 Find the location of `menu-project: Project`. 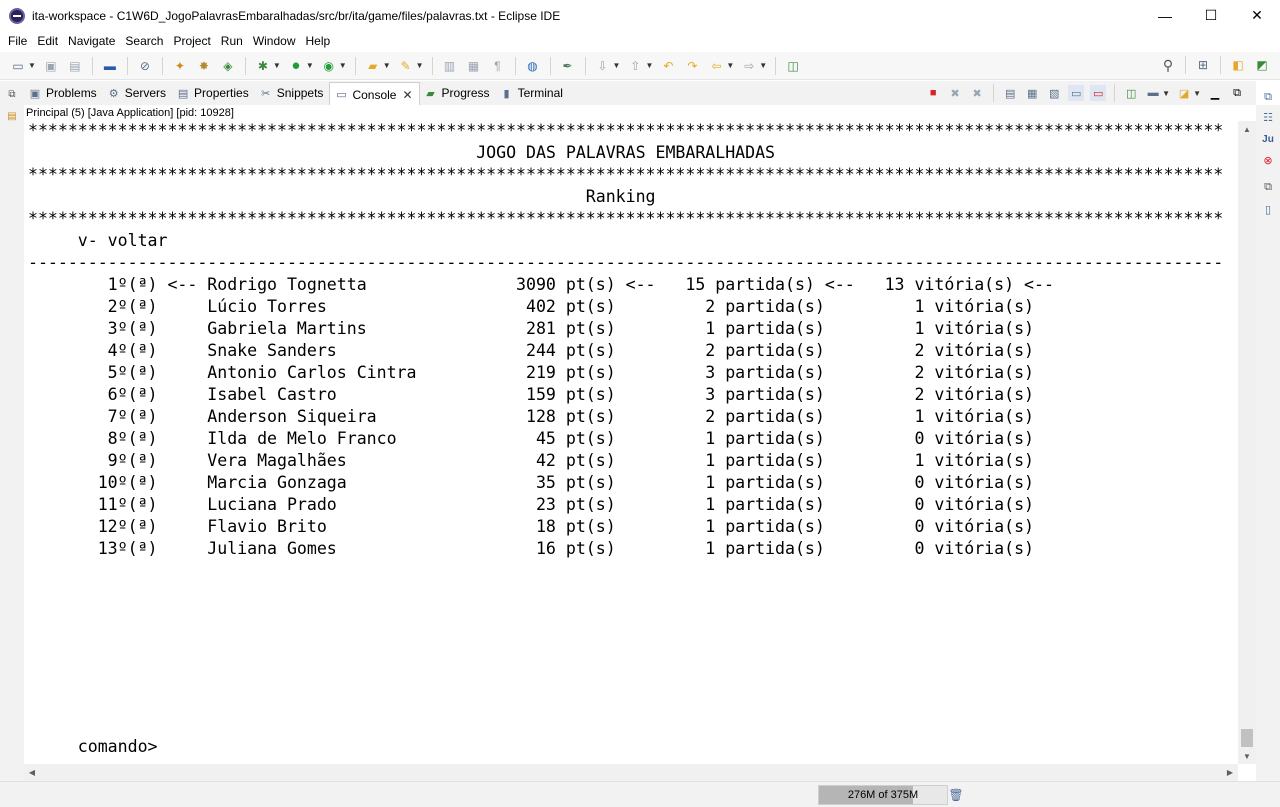

menu-project: Project is located at coordinates (192, 41).